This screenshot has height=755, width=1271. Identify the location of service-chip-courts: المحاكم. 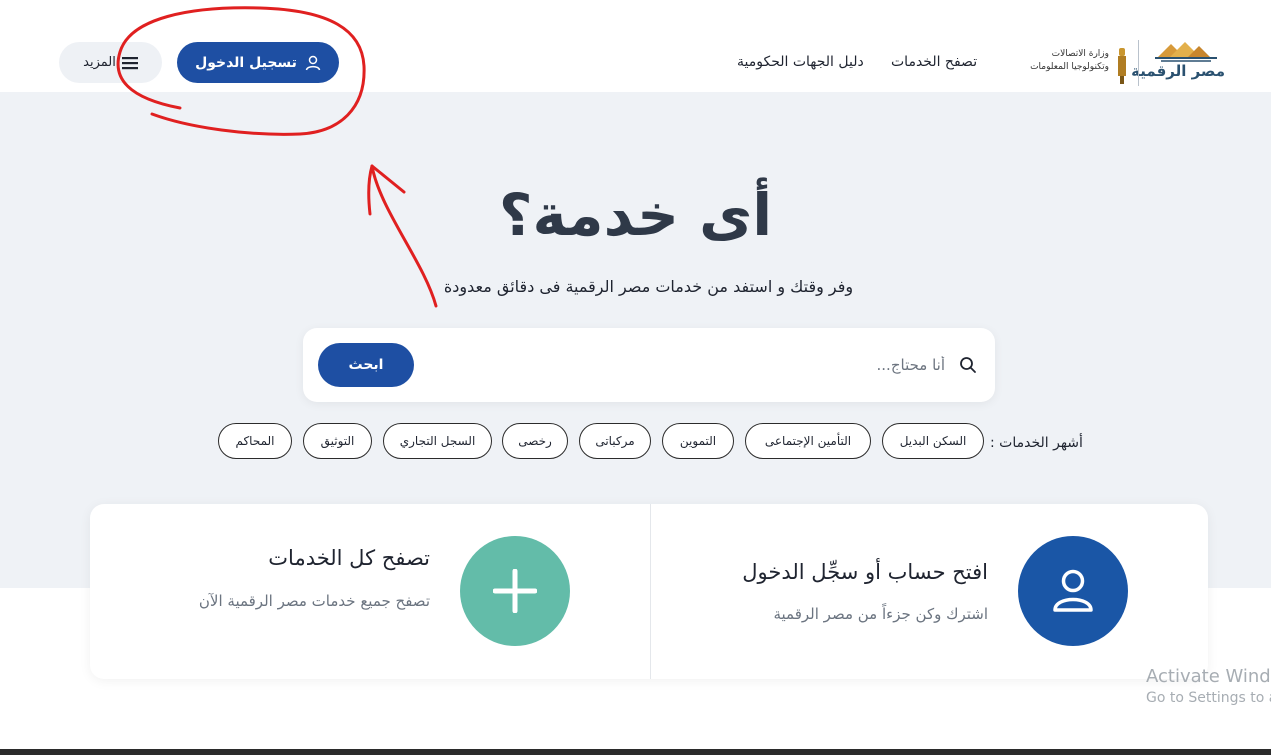
(255, 441).